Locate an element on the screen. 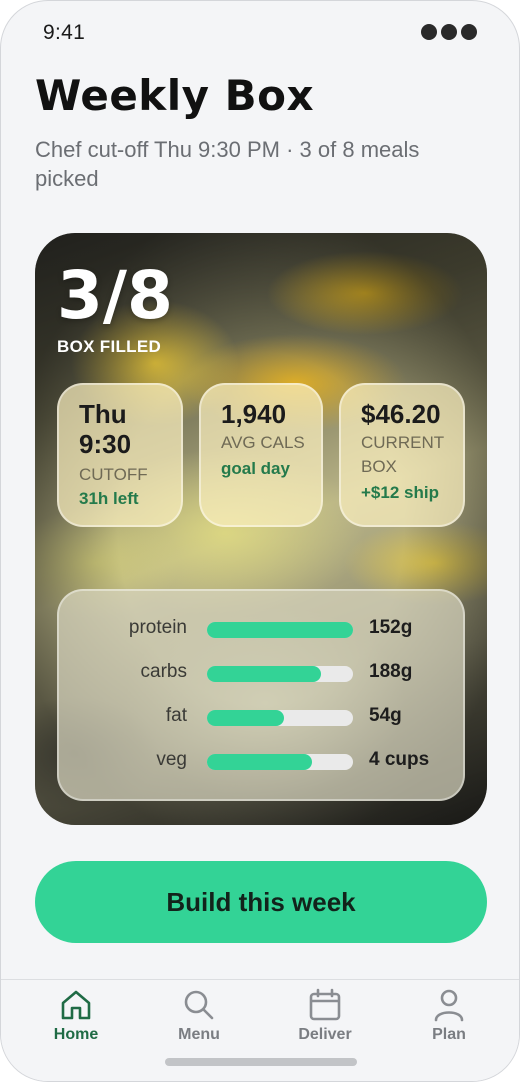 This screenshot has width=520, height=1082. tab-menu: Menu is located at coordinates (199, 1018).